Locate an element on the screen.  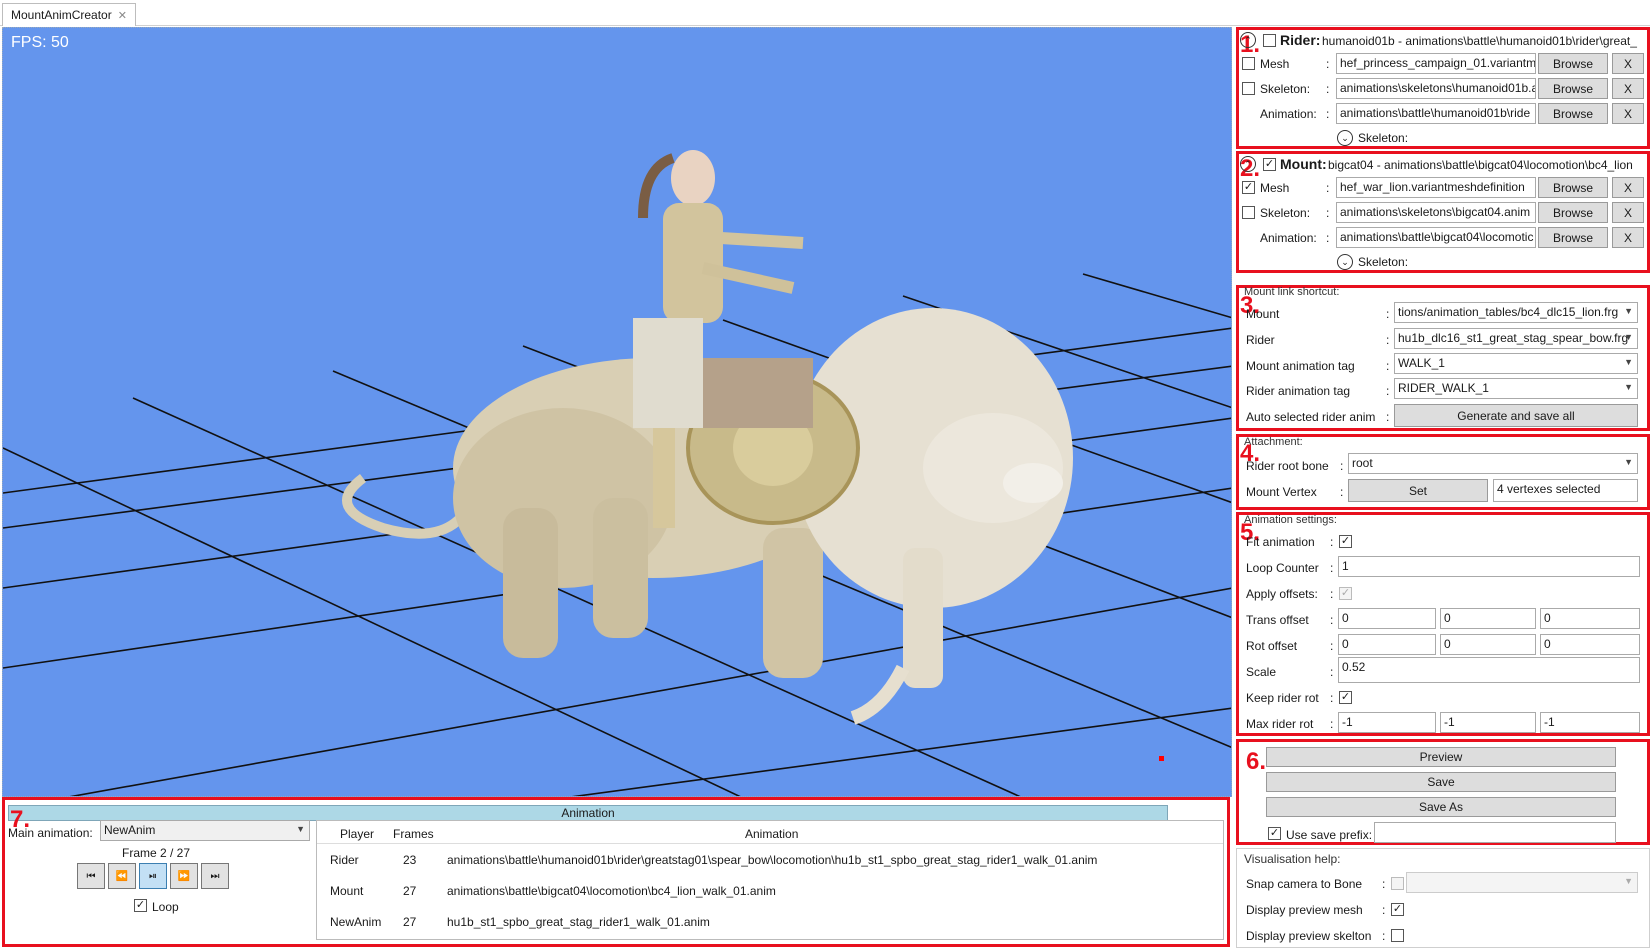
max-rider-rot-y-field: -1 is located at coordinates (1488, 722).